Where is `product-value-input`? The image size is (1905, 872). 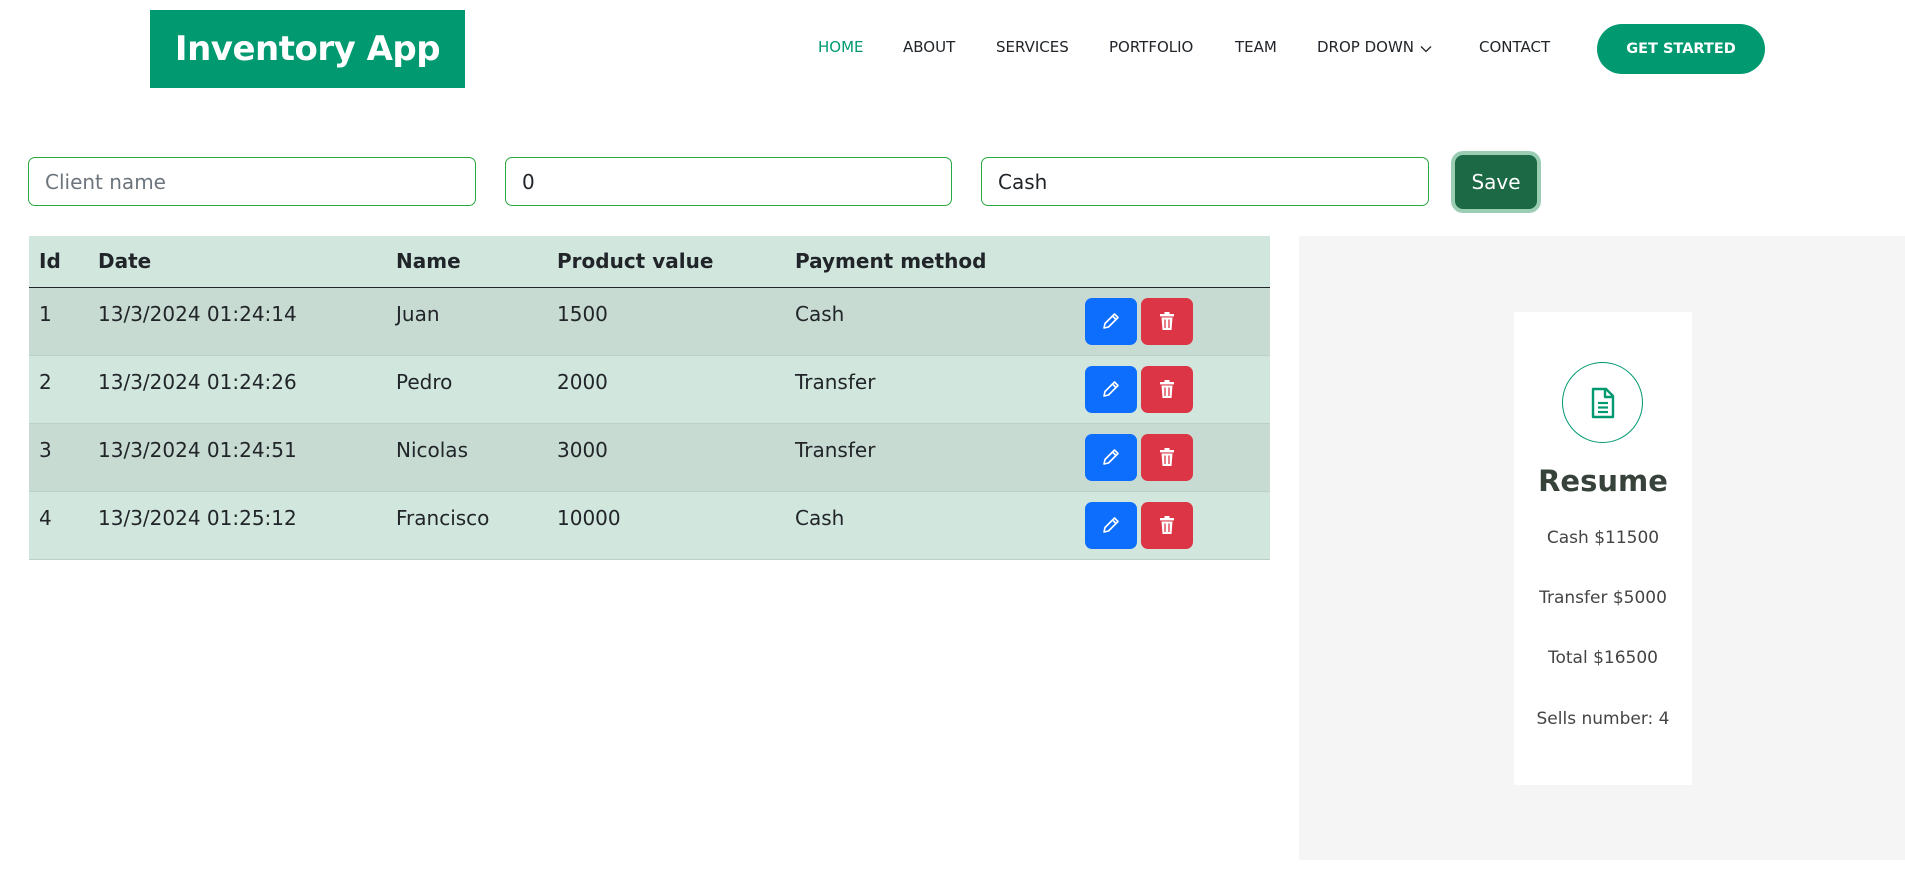
product-value-input is located at coordinates (728, 181).